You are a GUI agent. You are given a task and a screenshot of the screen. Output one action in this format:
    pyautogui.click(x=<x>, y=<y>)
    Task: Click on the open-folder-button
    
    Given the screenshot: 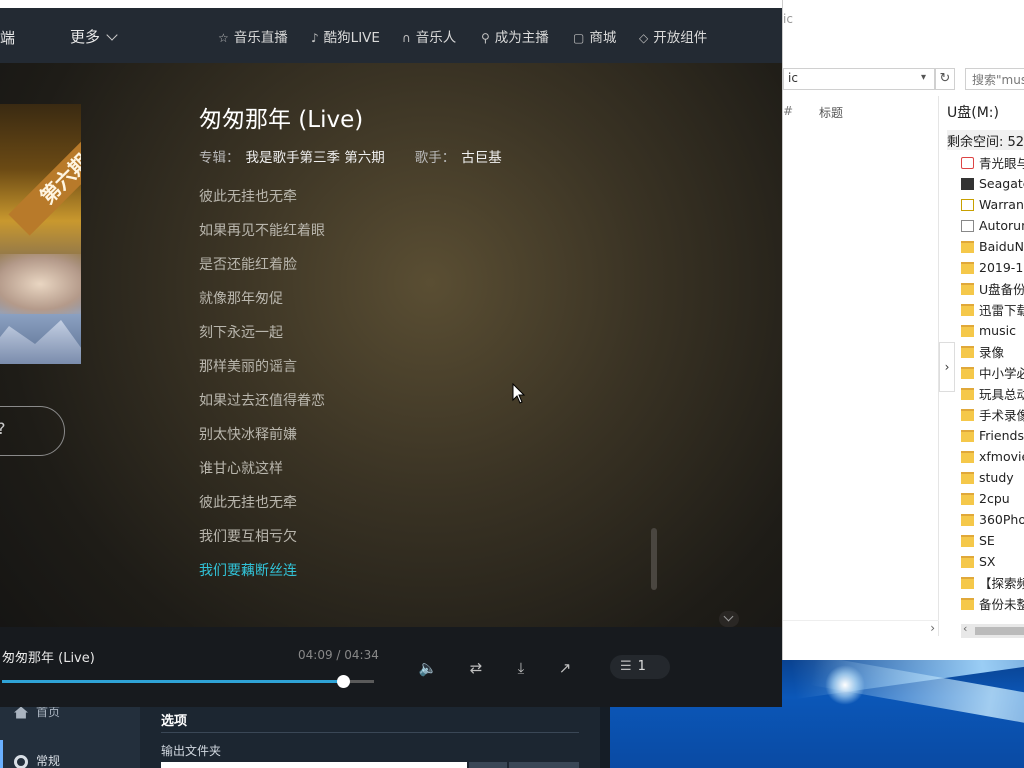 What is the action you would take?
    pyautogui.click(x=544, y=765)
    